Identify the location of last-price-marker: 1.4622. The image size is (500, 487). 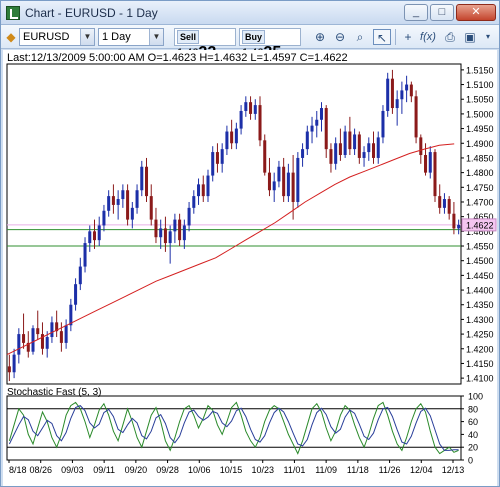
(479, 225).